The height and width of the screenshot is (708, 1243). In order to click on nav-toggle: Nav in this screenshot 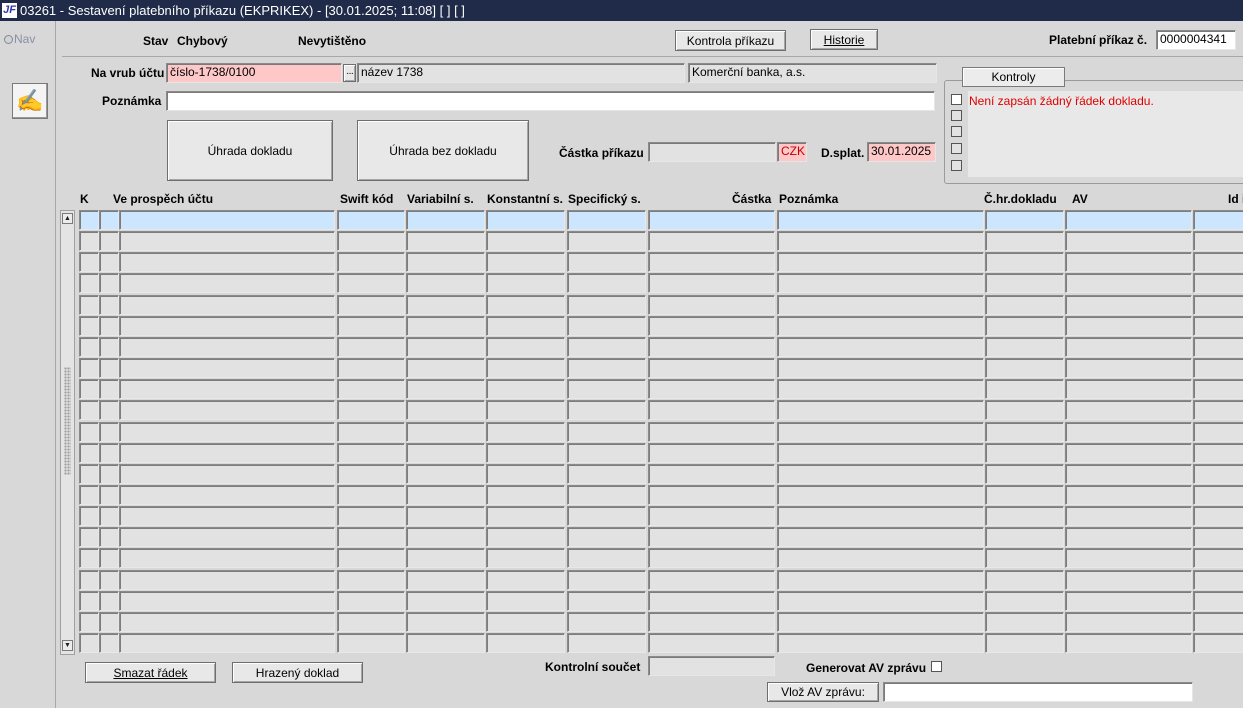, I will do `click(19, 39)`.